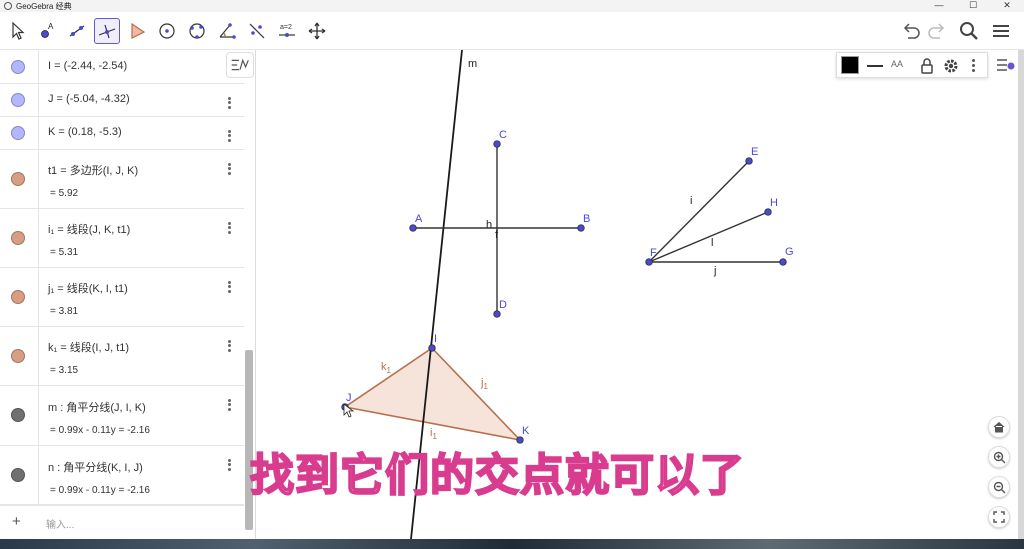  What do you see at coordinates (349, 398) in the screenshot?
I see `label-J: J` at bounding box center [349, 398].